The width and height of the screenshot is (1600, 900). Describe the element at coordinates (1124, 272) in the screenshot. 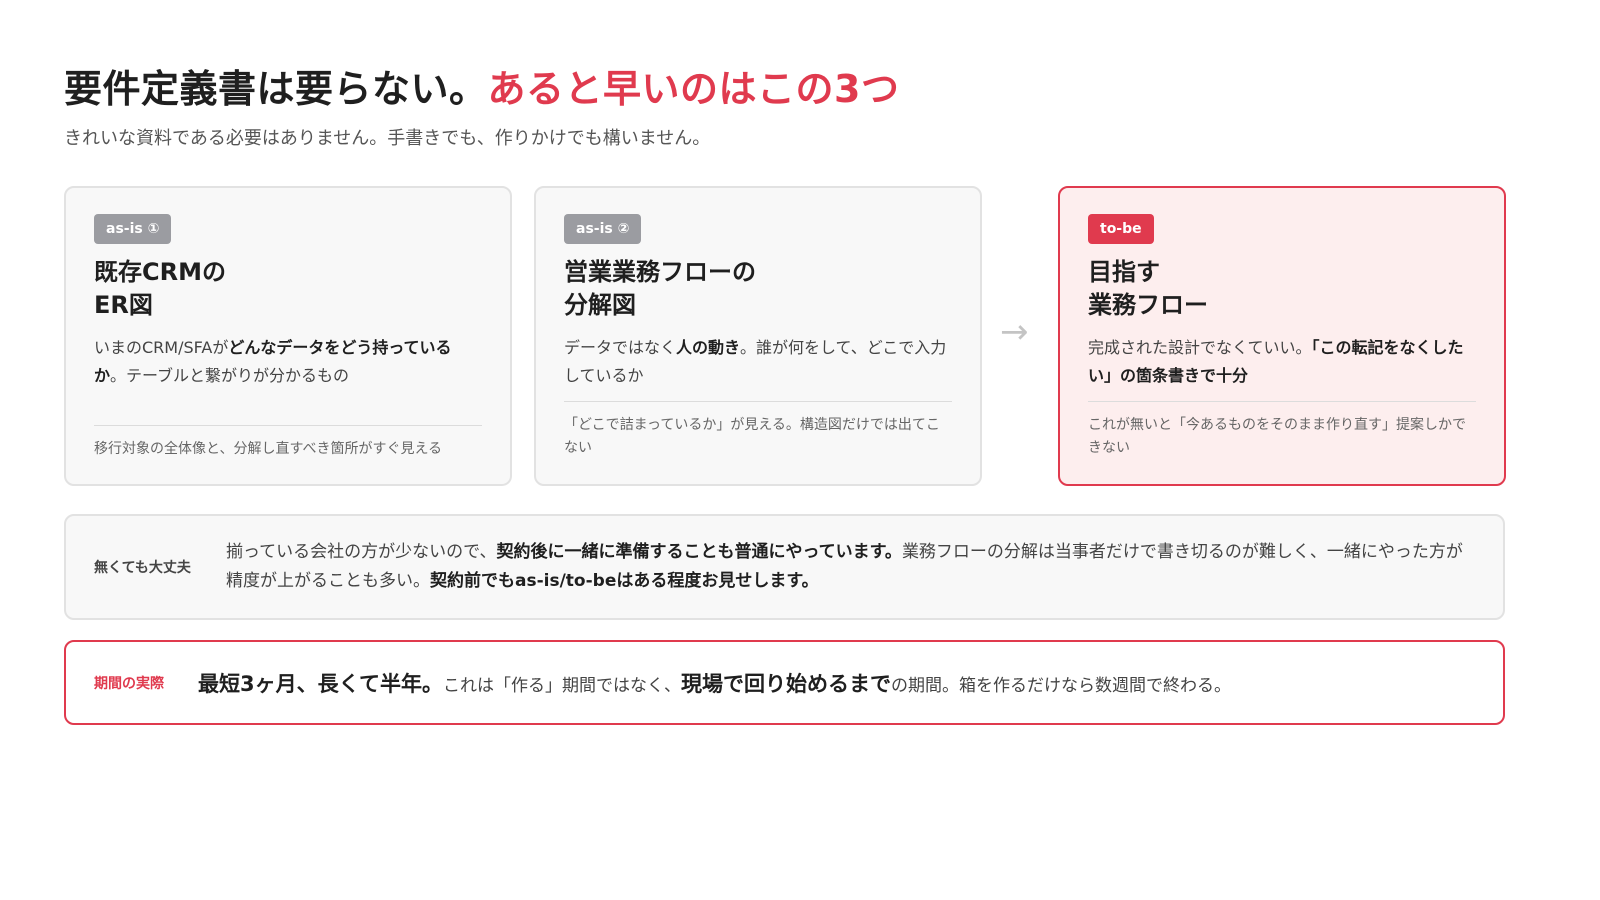

I see `card-title-line1: 目指す` at that location.